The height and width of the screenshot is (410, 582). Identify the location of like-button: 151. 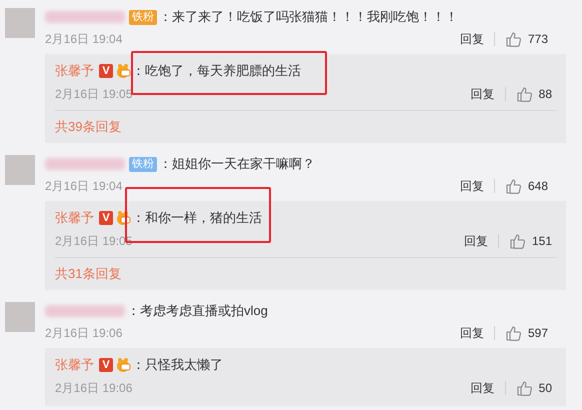
(530, 241).